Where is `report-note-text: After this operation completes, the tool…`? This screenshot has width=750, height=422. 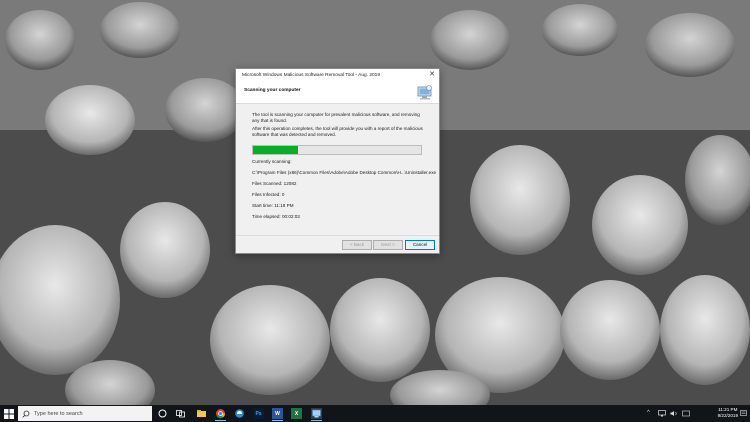 report-note-text: After this operation completes, the tool… is located at coordinates (337, 131).